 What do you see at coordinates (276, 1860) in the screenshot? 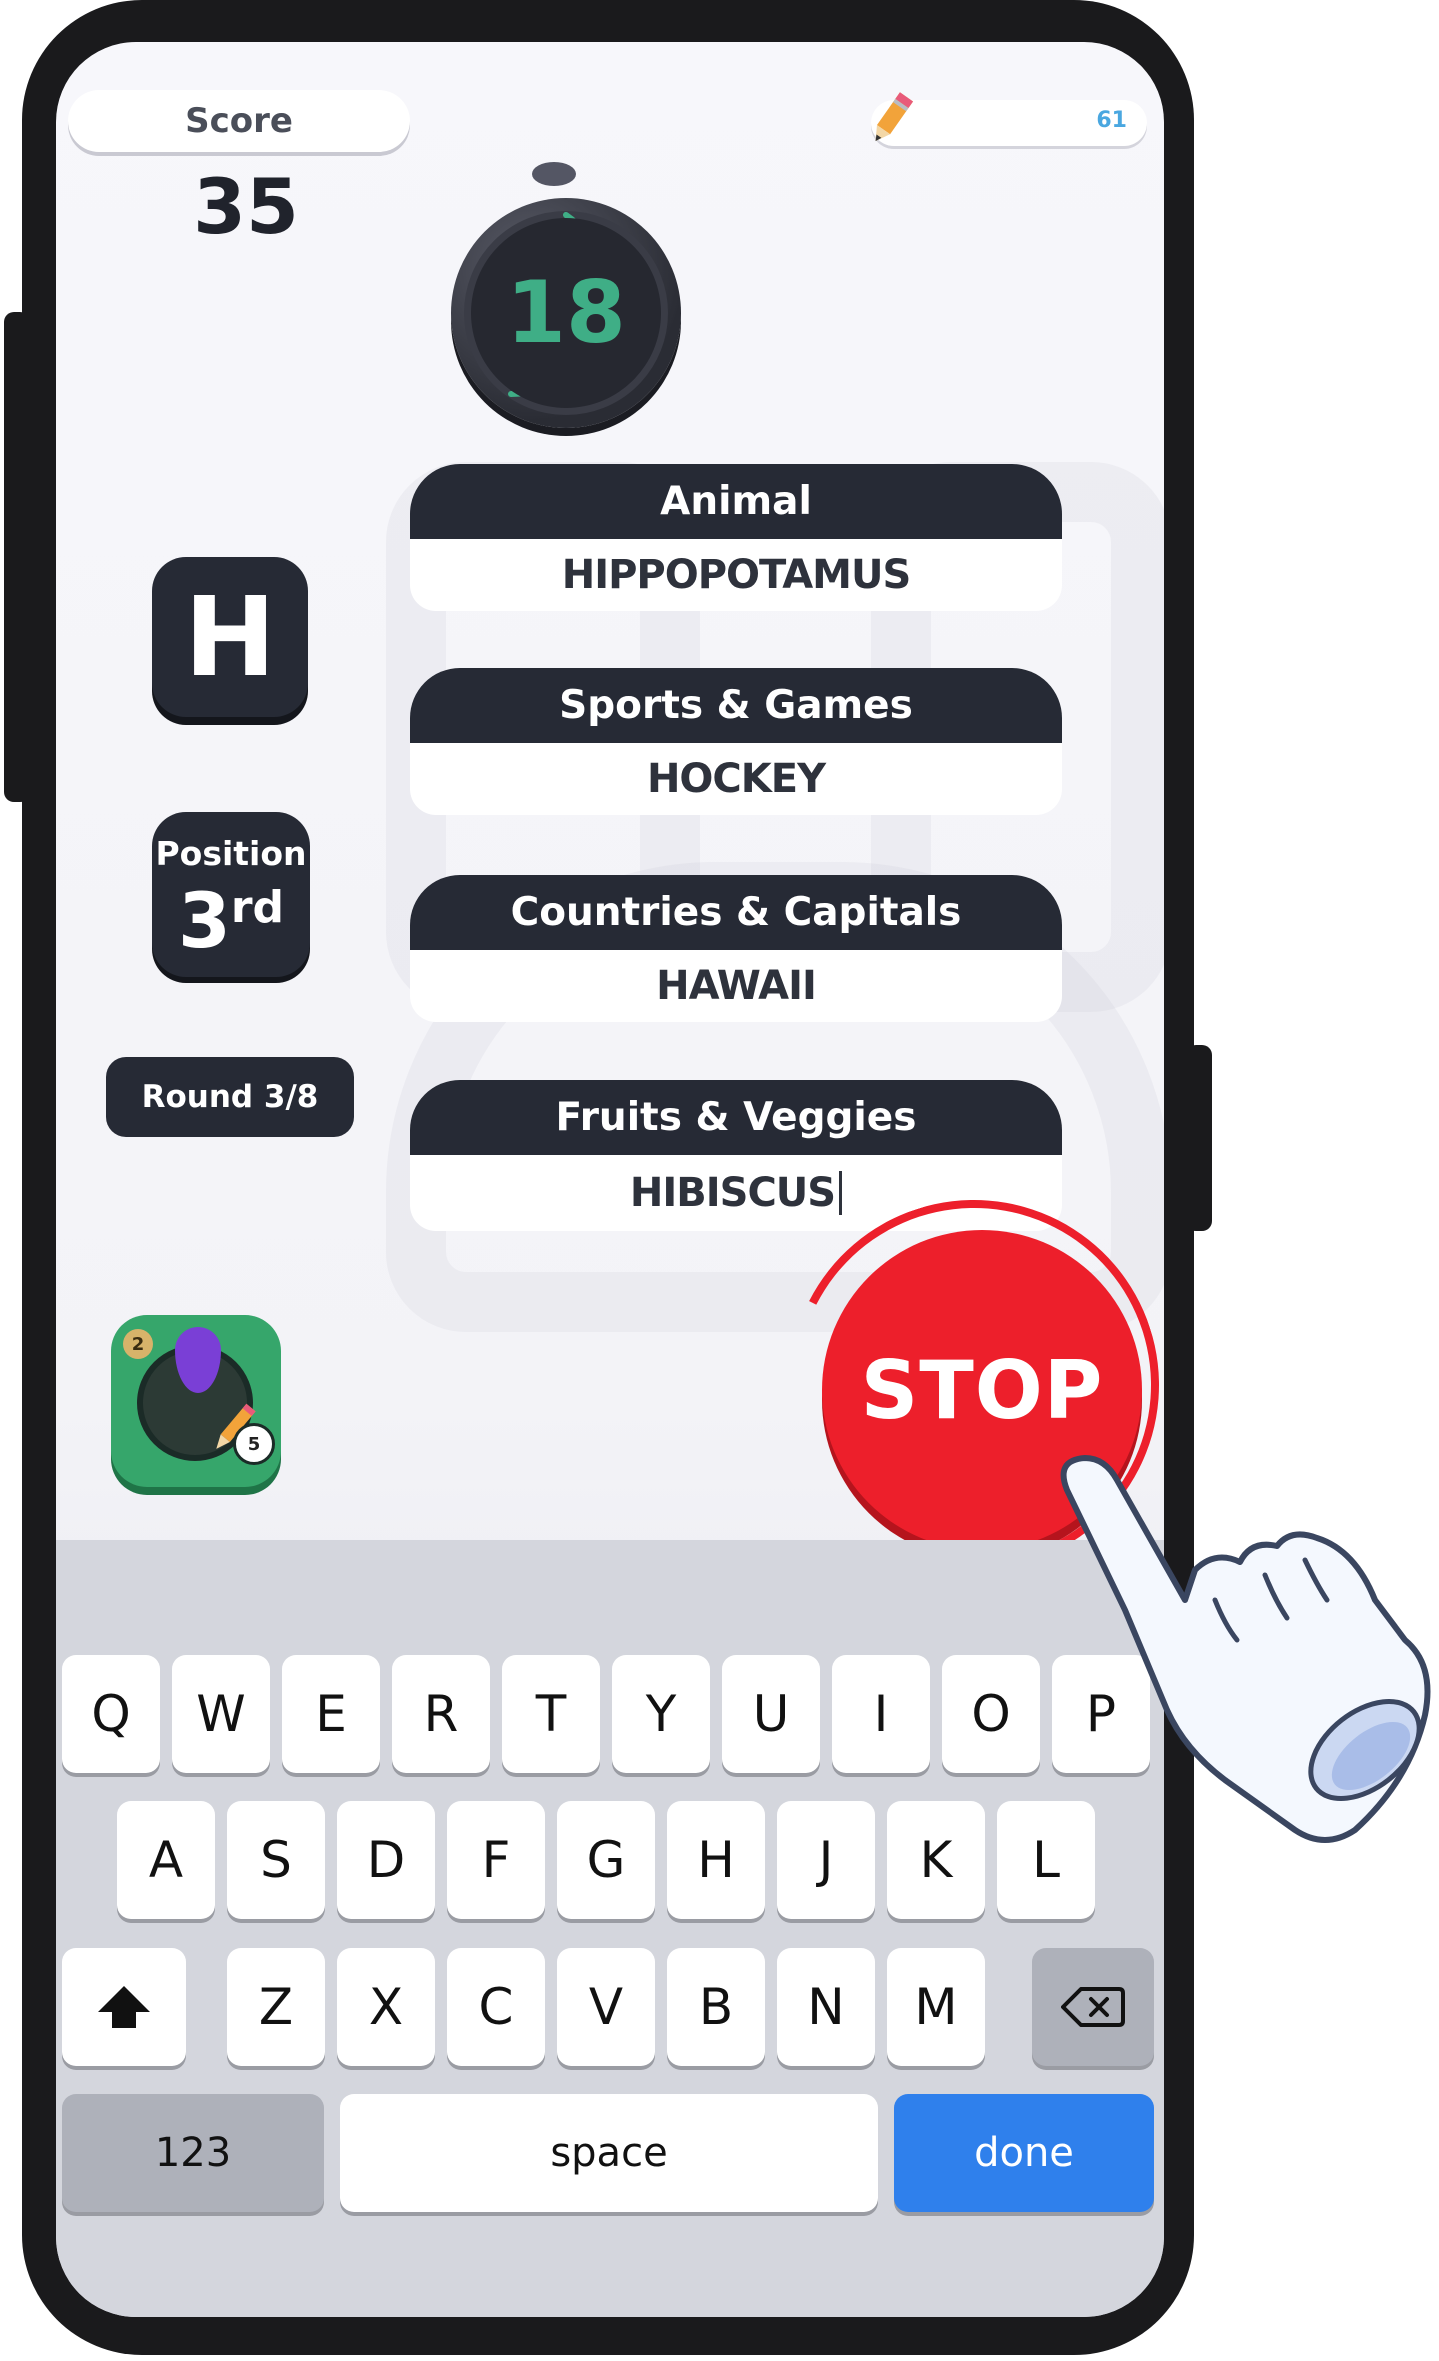
I see `key-s: S` at bounding box center [276, 1860].